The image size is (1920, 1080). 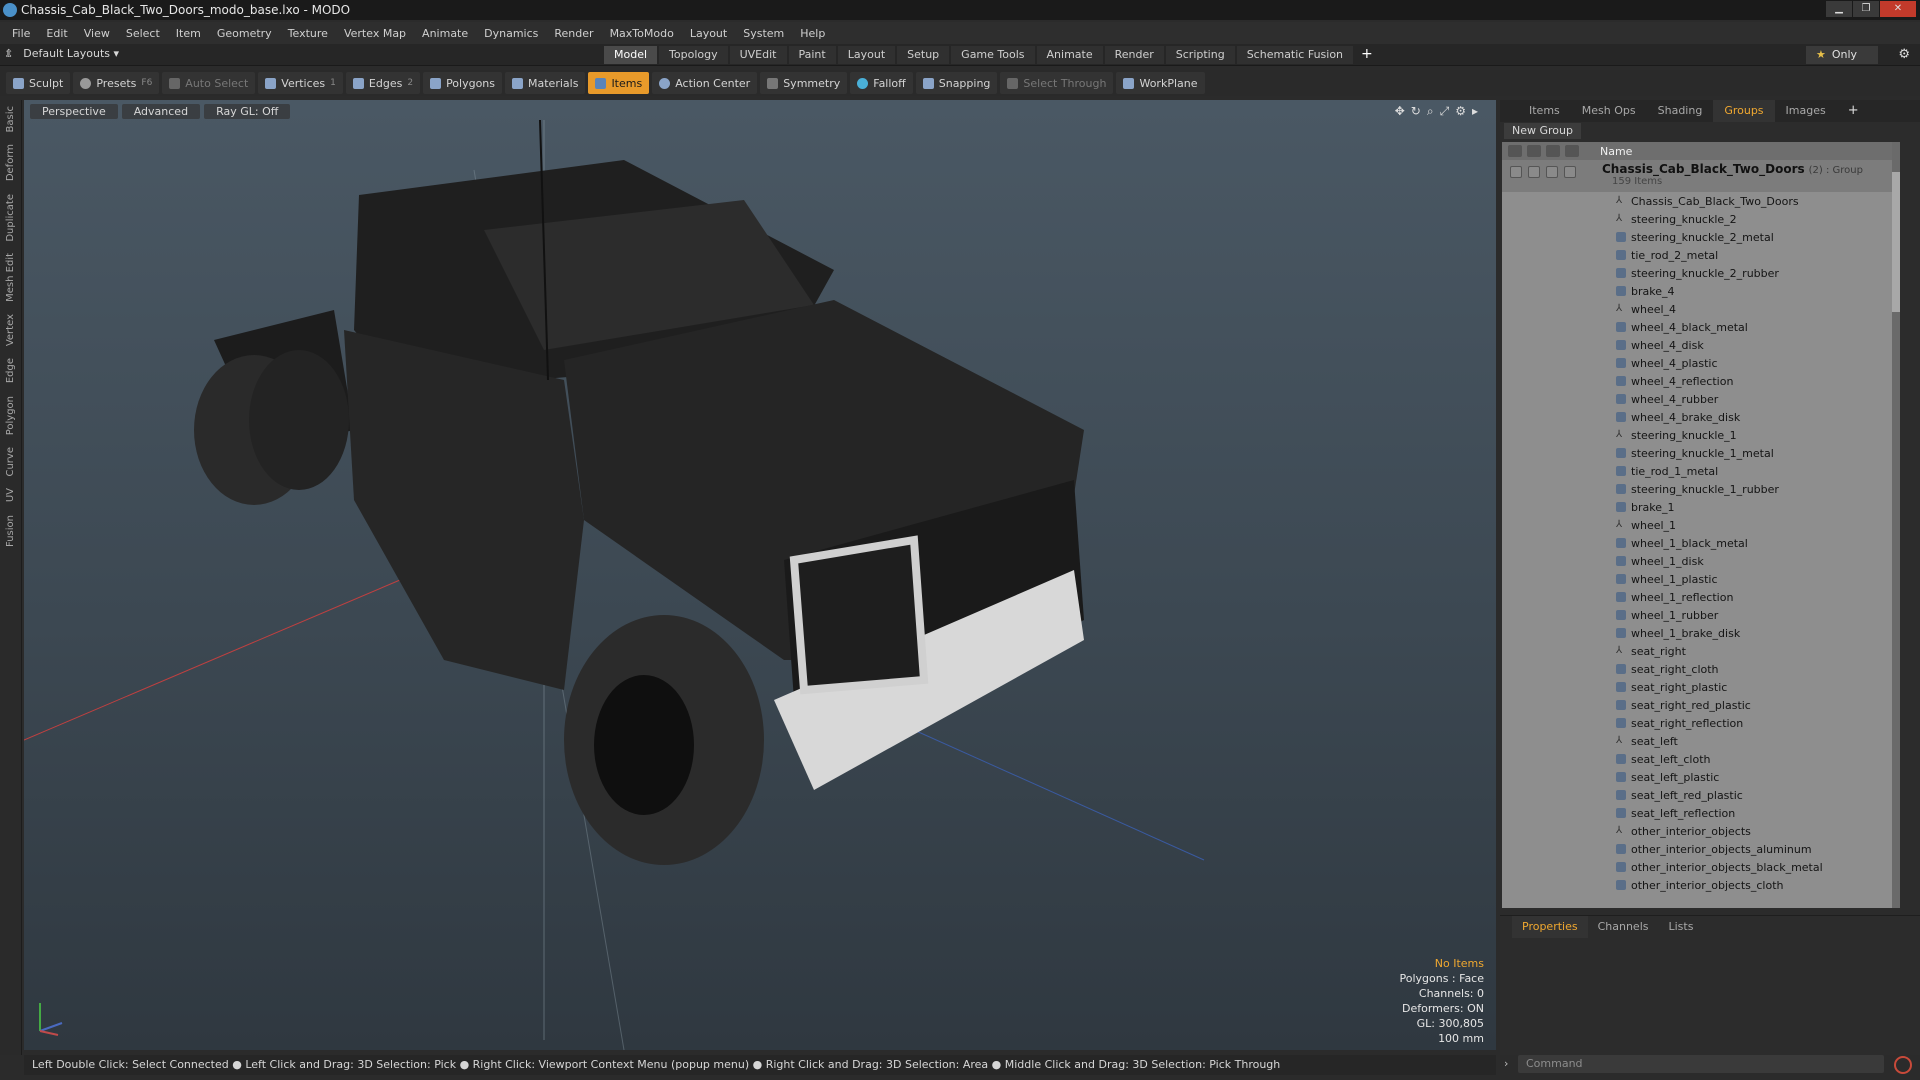 What do you see at coordinates (1515, 151) in the screenshot?
I see `visibility-column-icon` at bounding box center [1515, 151].